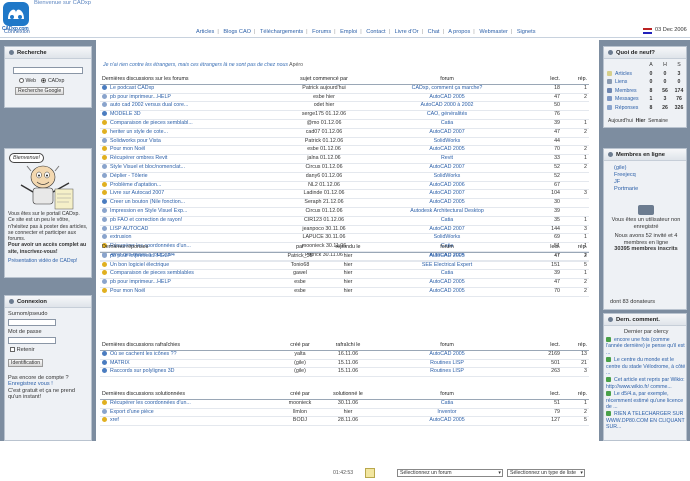  I want to click on table-row: Export d'une pièce llmlon hier Inventor 79 2, so click(344, 413).